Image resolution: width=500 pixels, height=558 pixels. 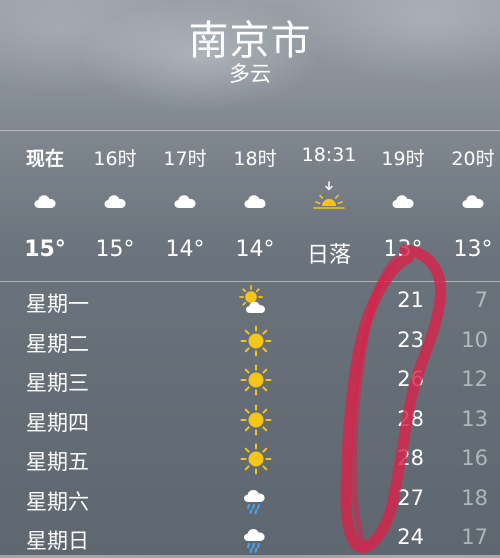 I want to click on hour-column: 19时 13°, so click(x=403, y=206).